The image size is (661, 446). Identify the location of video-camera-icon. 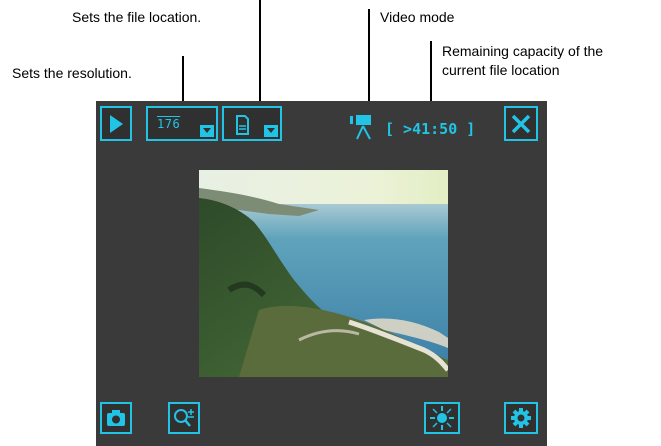
(360, 127).